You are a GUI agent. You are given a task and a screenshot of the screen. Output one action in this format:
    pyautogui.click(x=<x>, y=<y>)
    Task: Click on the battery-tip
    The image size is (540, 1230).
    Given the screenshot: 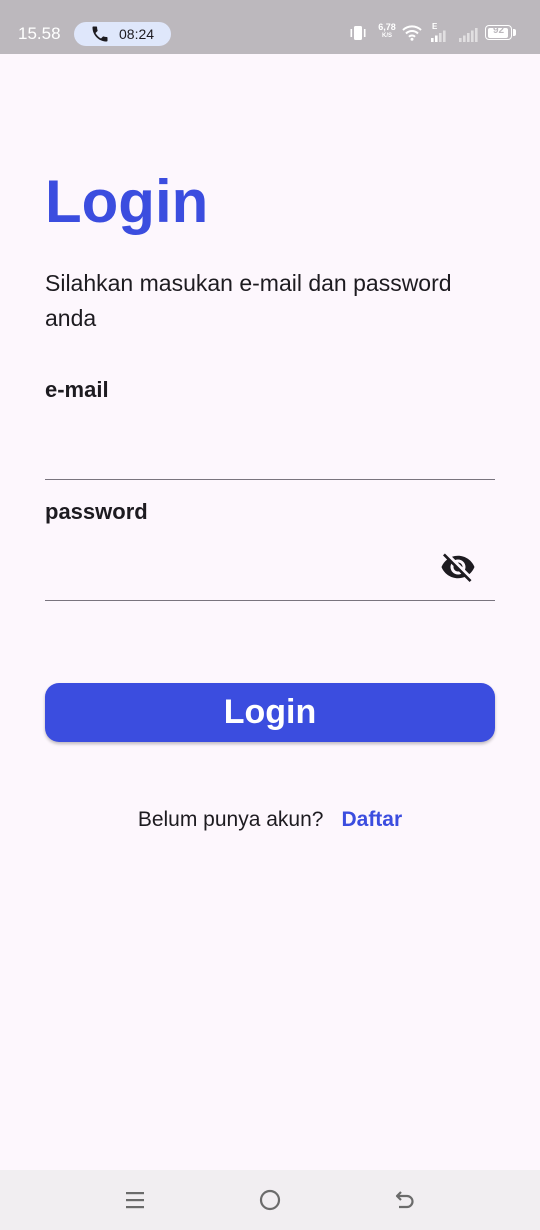 What is the action you would take?
    pyautogui.click(x=514, y=32)
    